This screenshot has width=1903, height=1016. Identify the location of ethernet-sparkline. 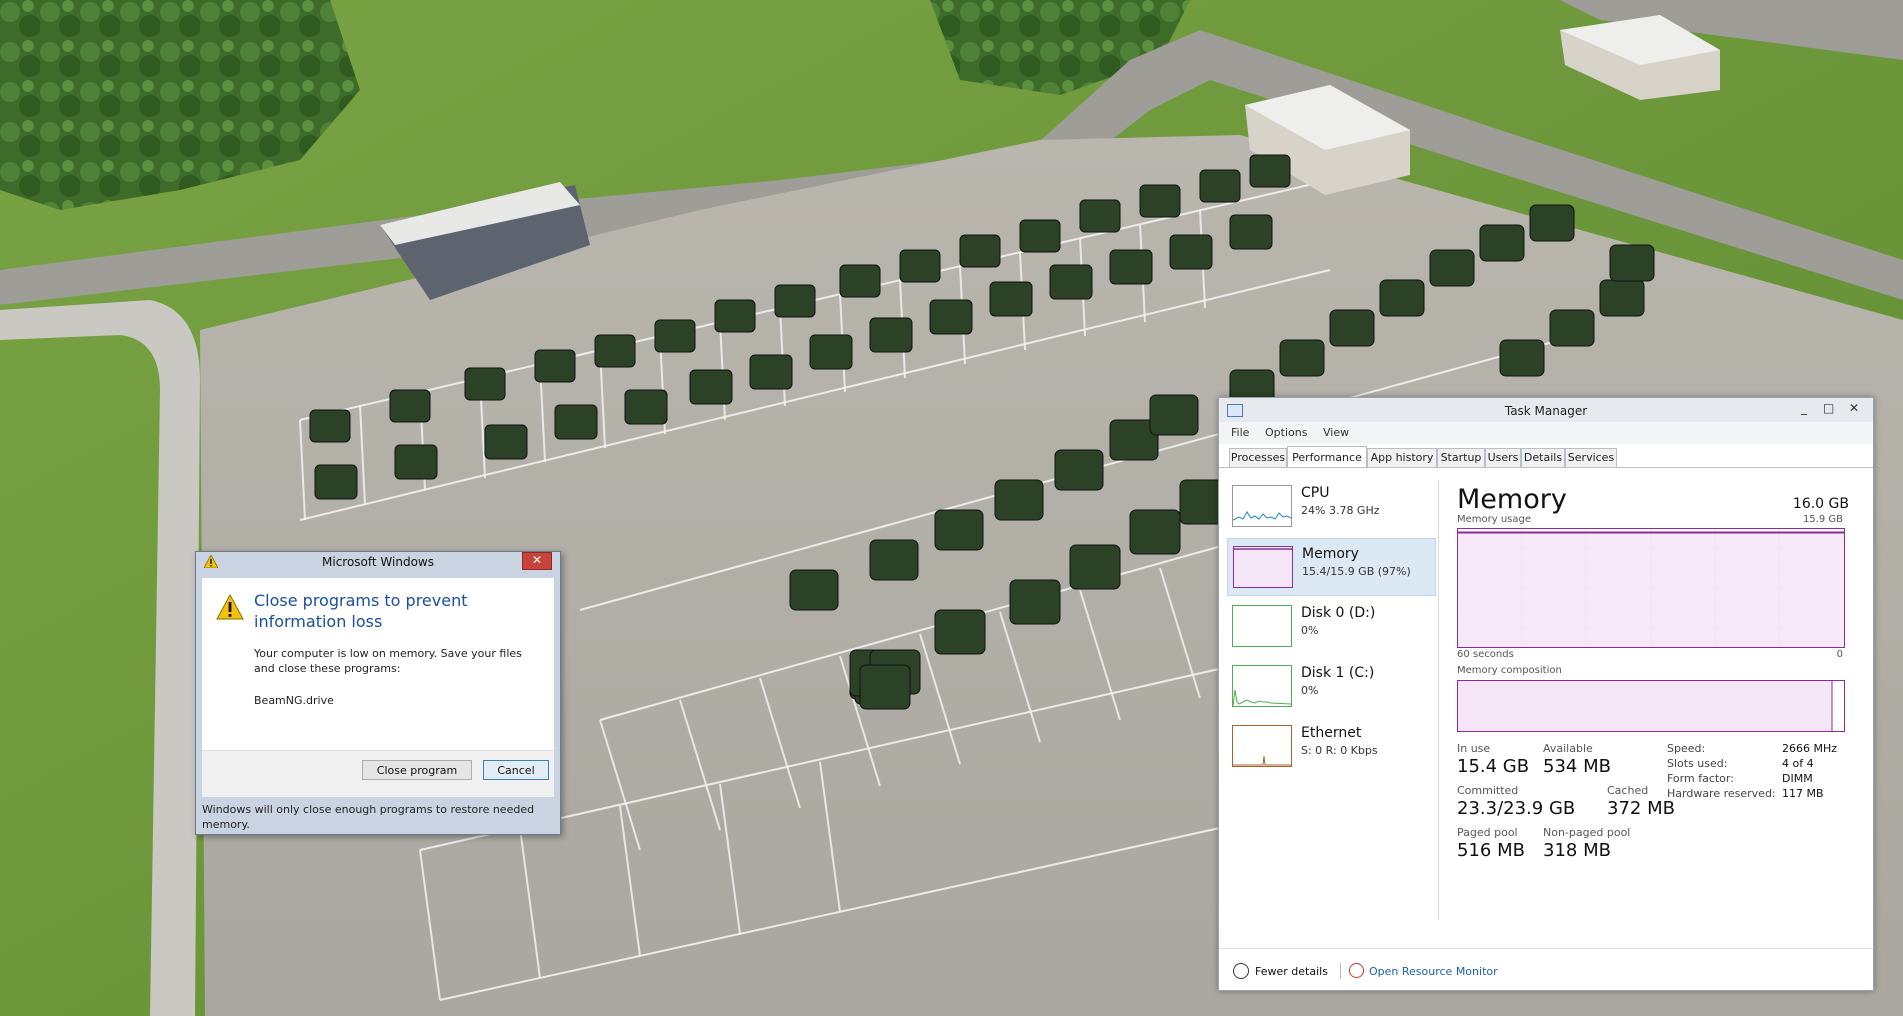
(1262, 746).